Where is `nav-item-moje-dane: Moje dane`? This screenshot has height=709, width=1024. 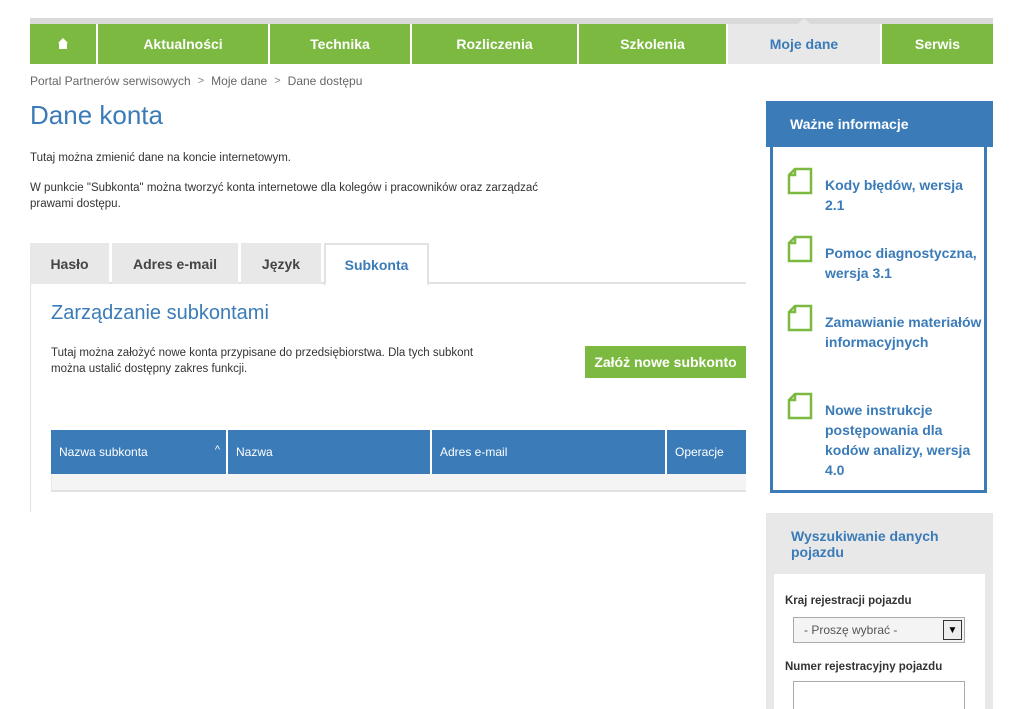
nav-item-moje-dane: Moje dane is located at coordinates (805, 41).